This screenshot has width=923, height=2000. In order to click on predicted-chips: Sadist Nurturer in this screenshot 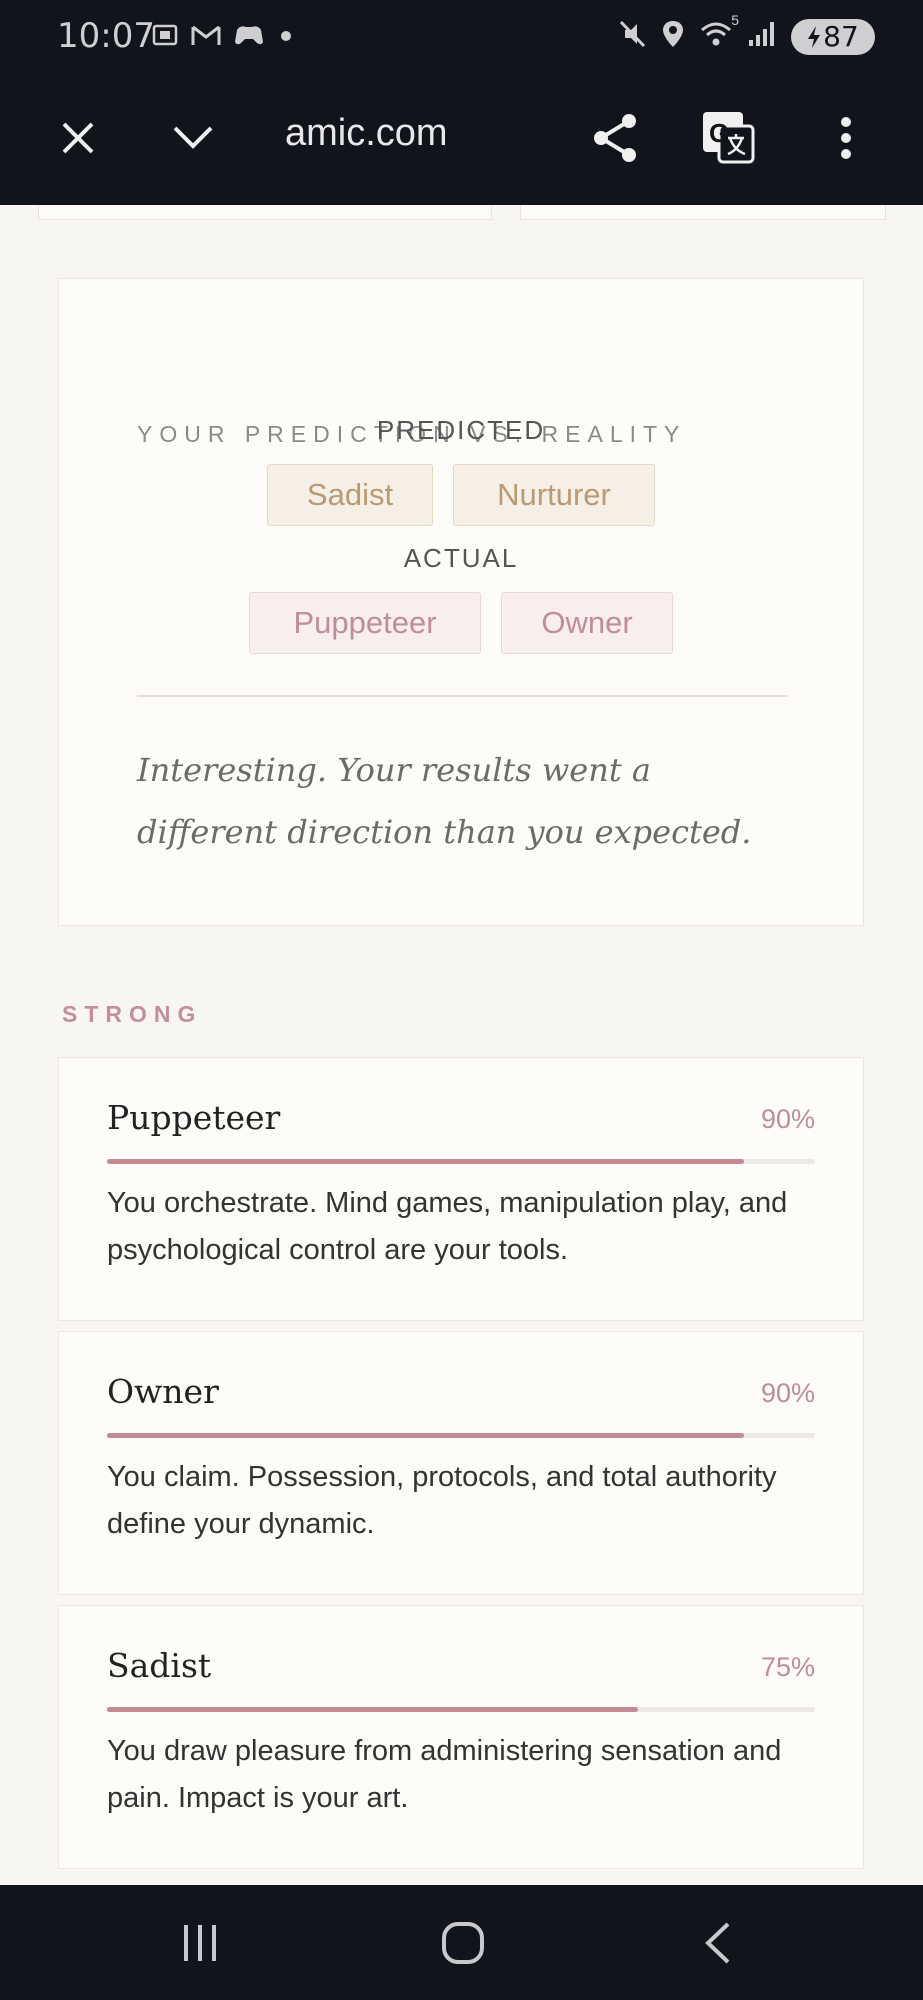, I will do `click(461, 495)`.